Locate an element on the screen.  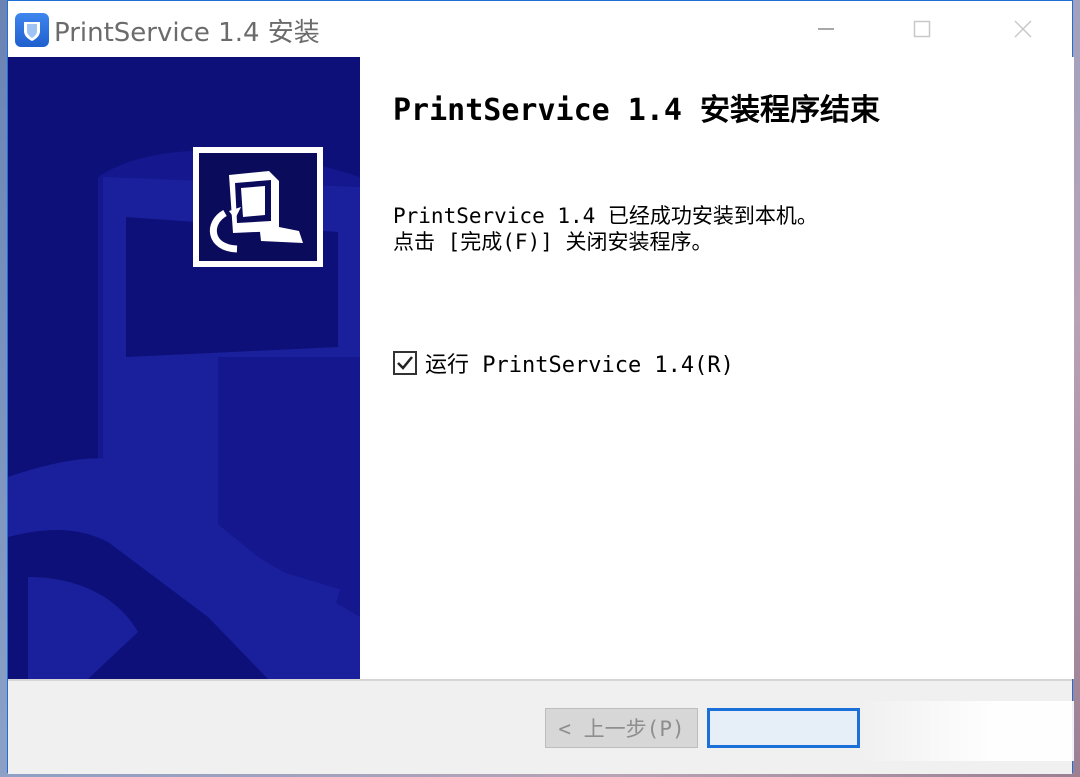
finish-button is located at coordinates (783, 728).